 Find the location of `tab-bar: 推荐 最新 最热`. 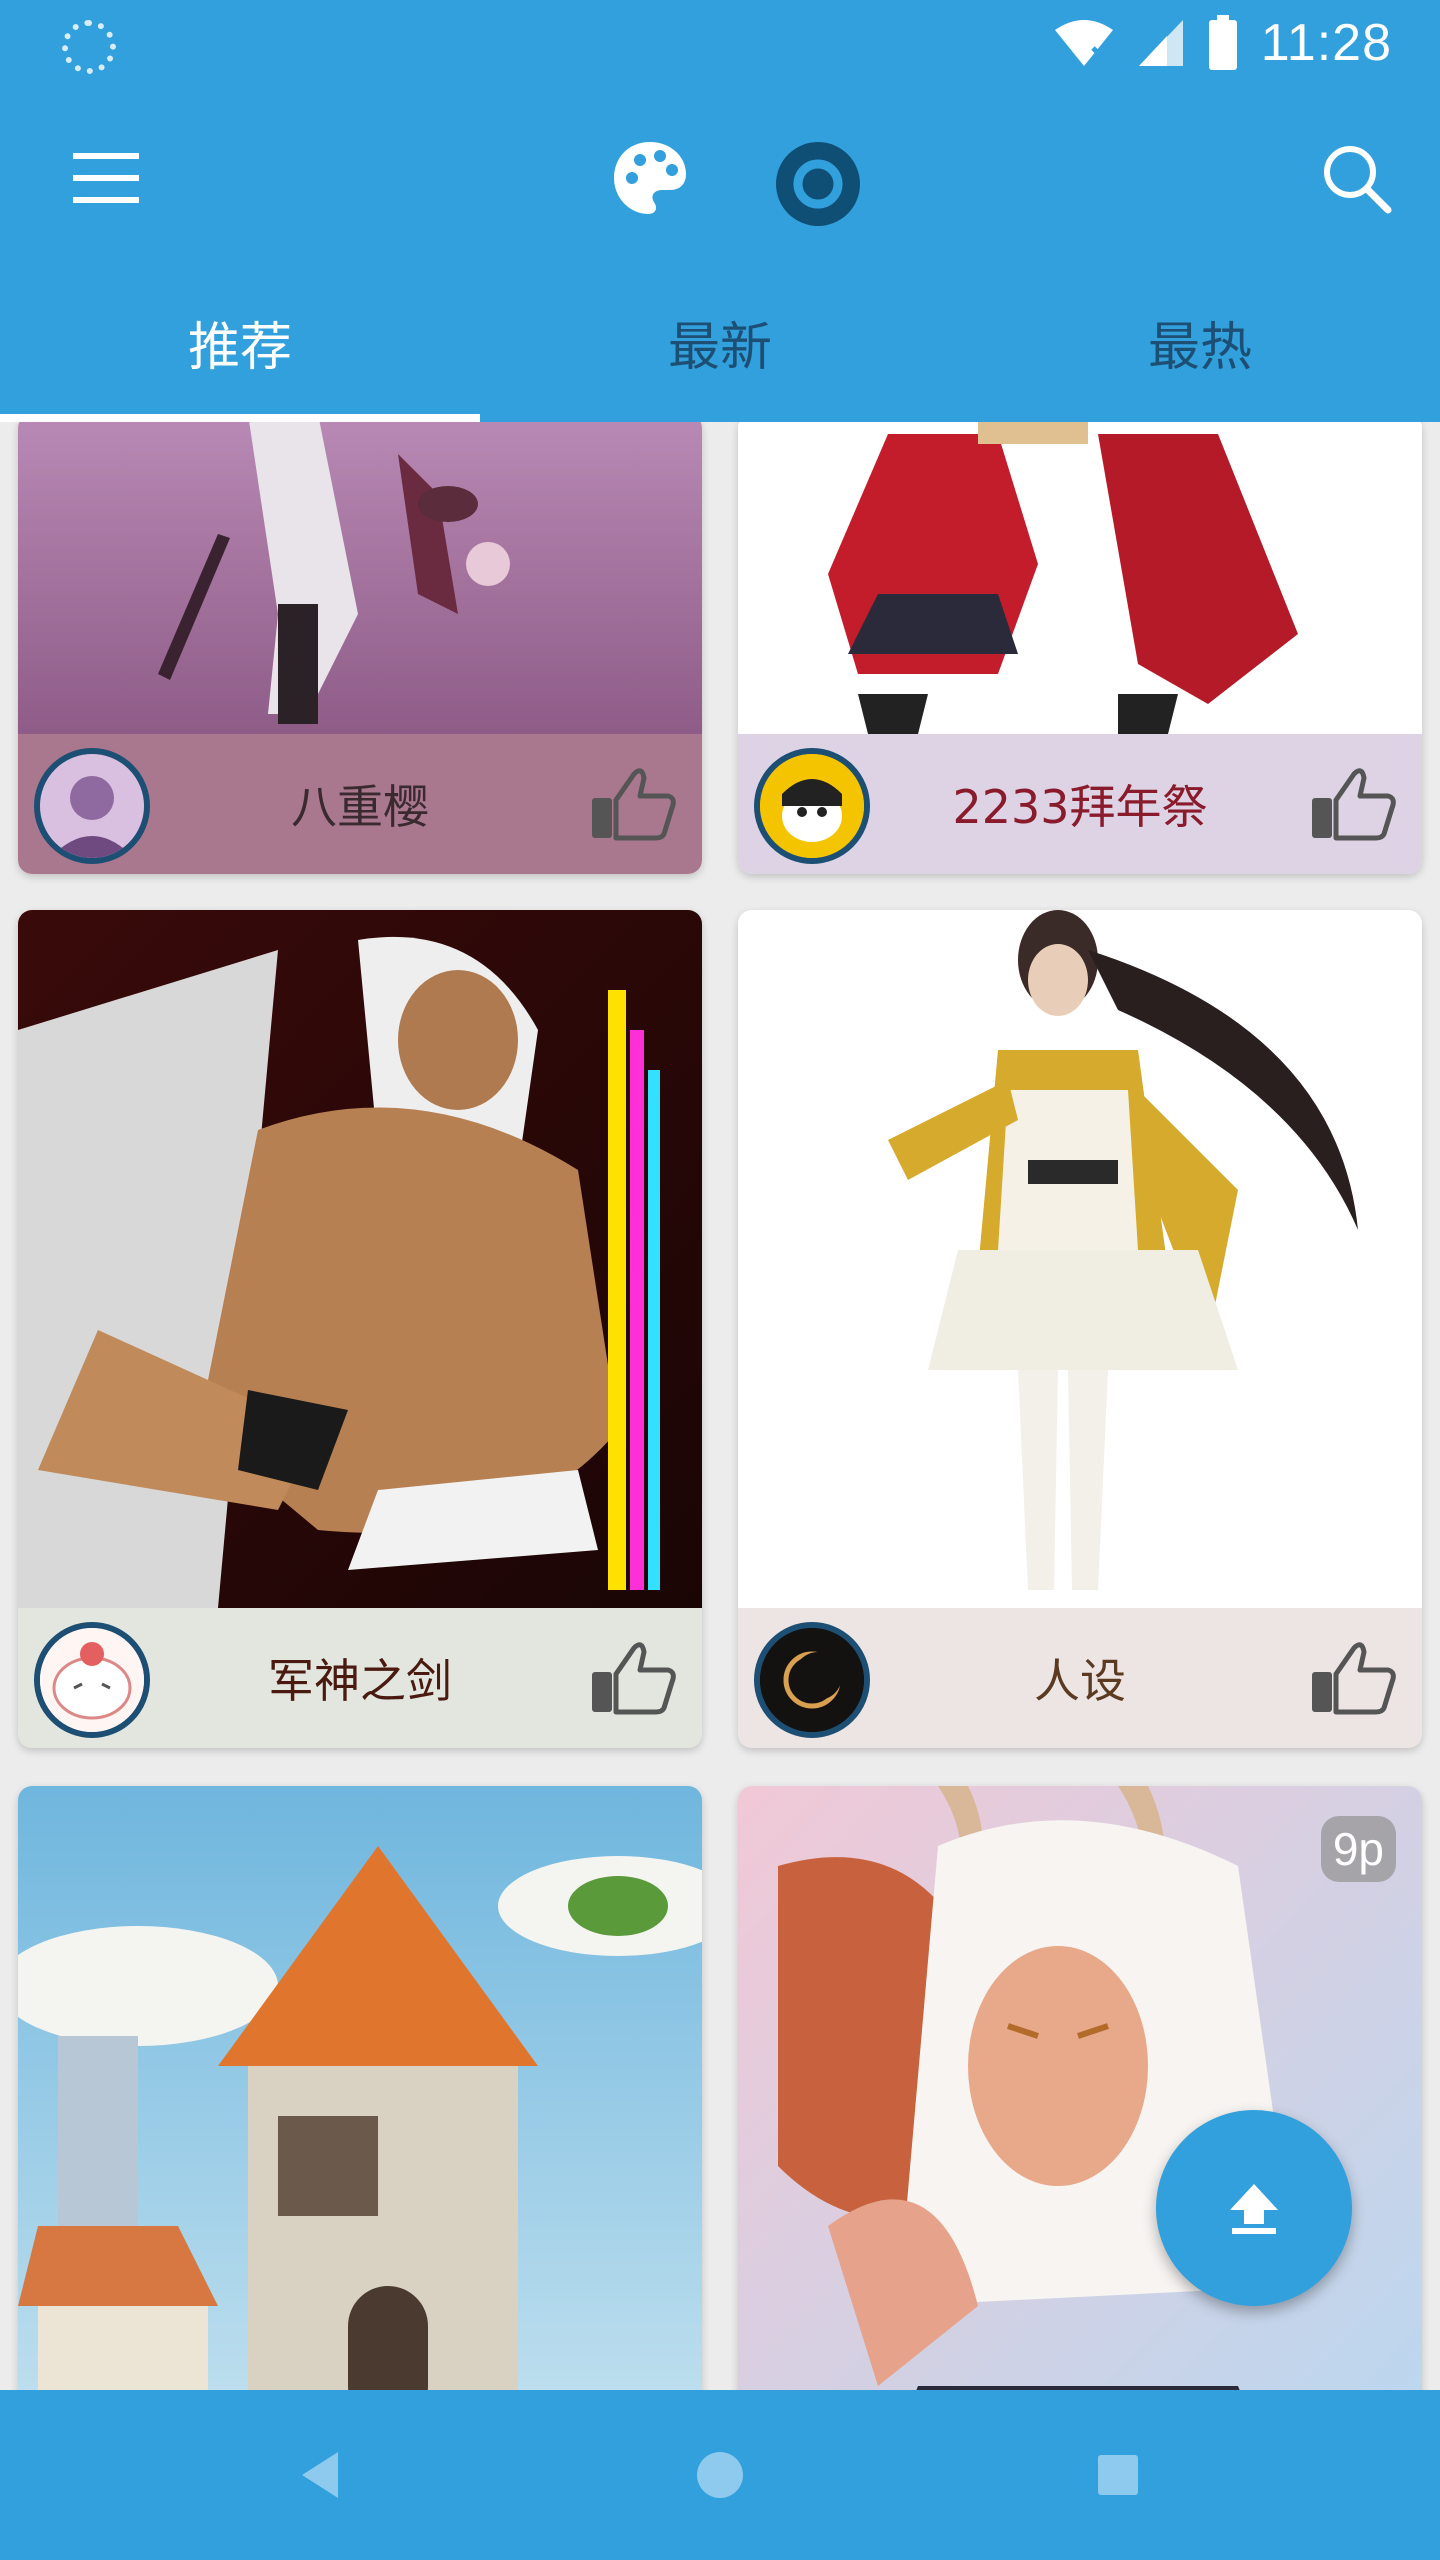

tab-bar: 推荐 最新 最热 is located at coordinates (720, 342).